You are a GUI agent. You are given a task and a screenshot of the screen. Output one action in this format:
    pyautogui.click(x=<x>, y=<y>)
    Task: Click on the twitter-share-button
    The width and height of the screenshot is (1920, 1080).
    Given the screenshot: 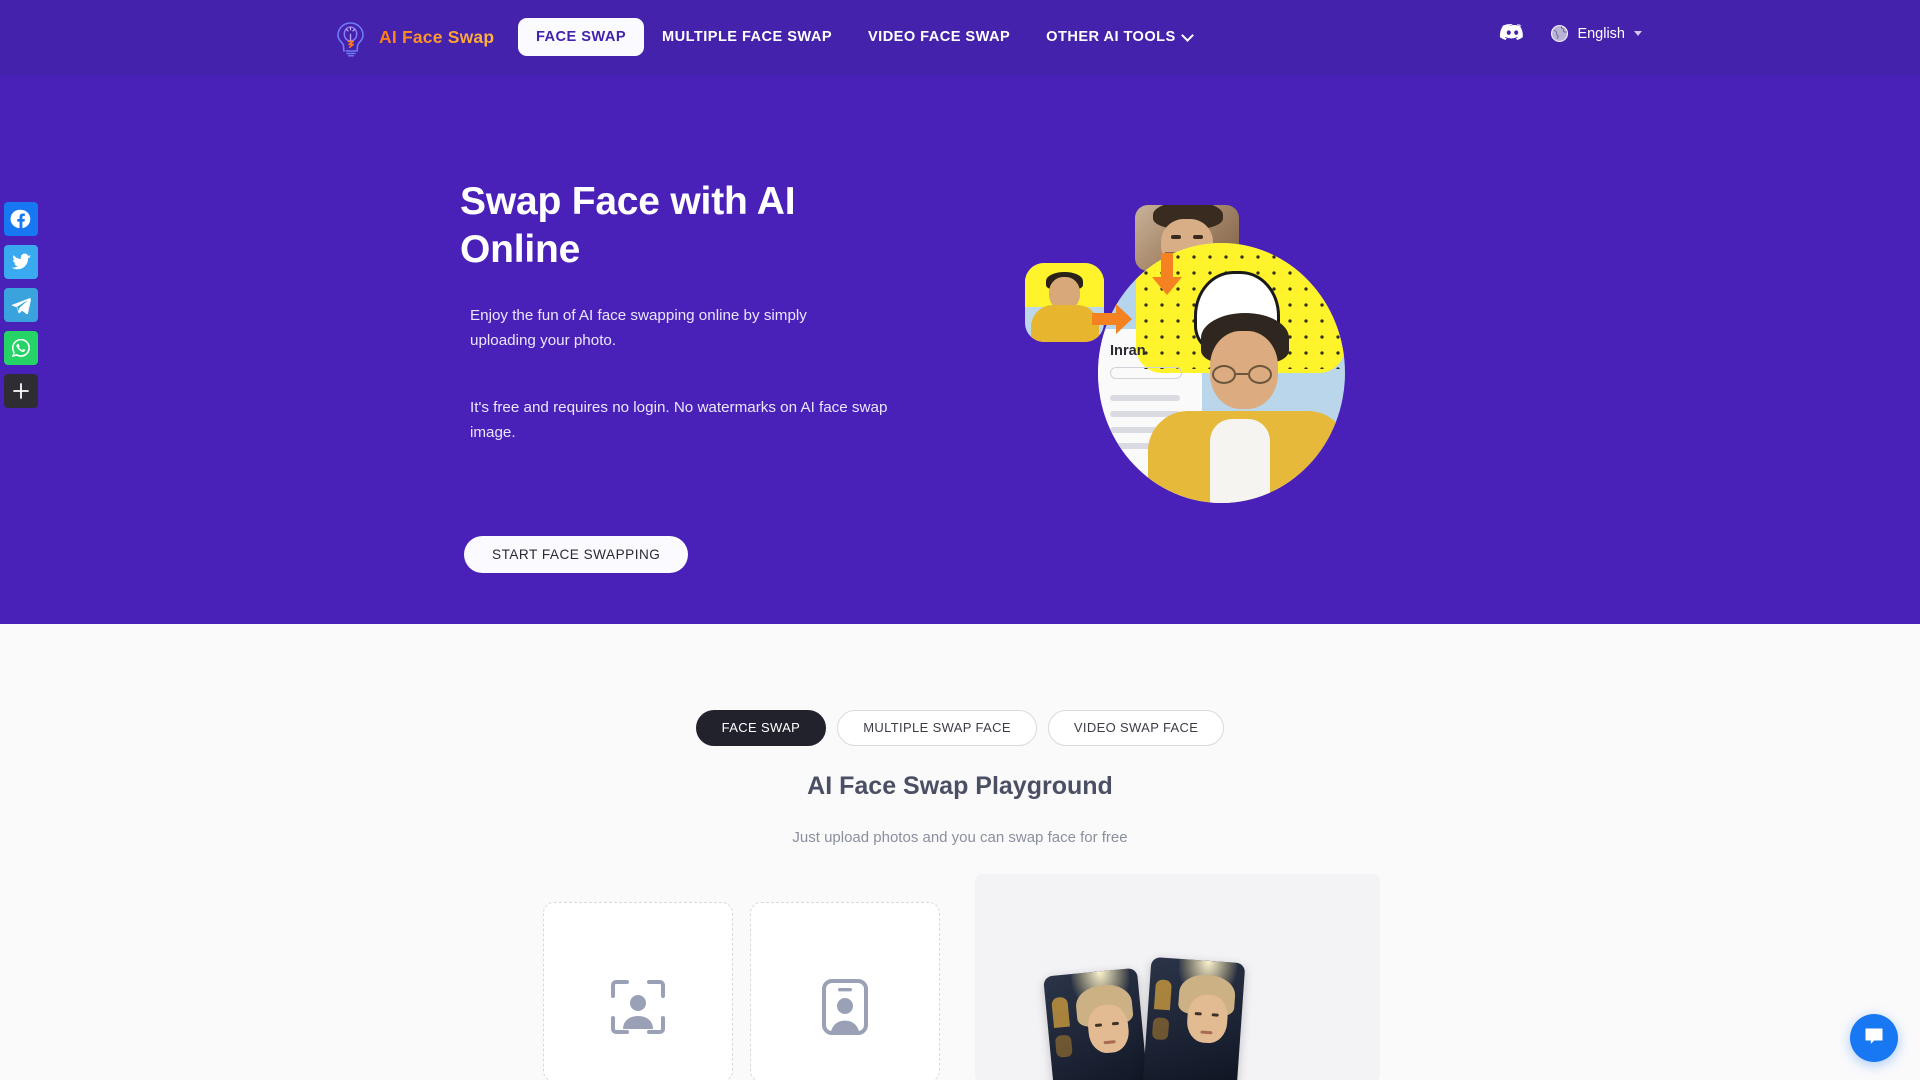 What is the action you would take?
    pyautogui.click(x=21, y=262)
    